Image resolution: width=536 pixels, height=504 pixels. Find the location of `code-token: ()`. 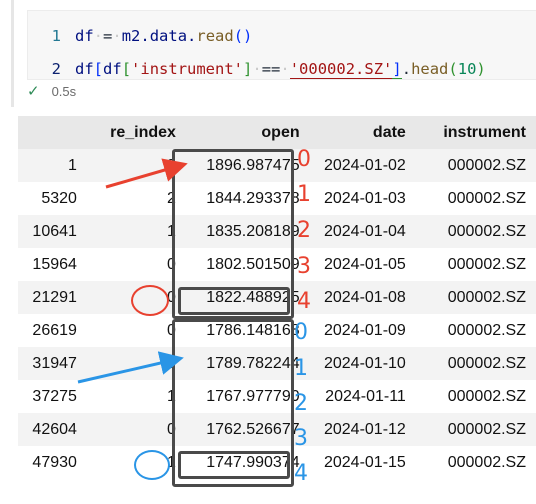

code-token: () is located at coordinates (243, 36).